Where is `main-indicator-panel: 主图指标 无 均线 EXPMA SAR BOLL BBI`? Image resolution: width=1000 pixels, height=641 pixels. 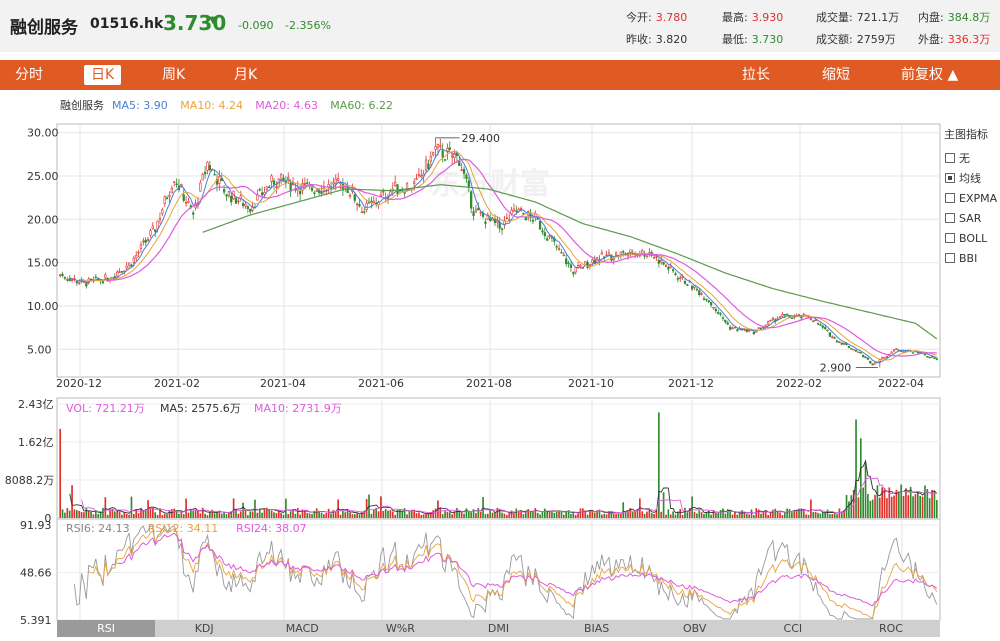
main-indicator-panel: 主图指标 无 均线 EXPMA SAR BOLL BBI is located at coordinates (970, 196).